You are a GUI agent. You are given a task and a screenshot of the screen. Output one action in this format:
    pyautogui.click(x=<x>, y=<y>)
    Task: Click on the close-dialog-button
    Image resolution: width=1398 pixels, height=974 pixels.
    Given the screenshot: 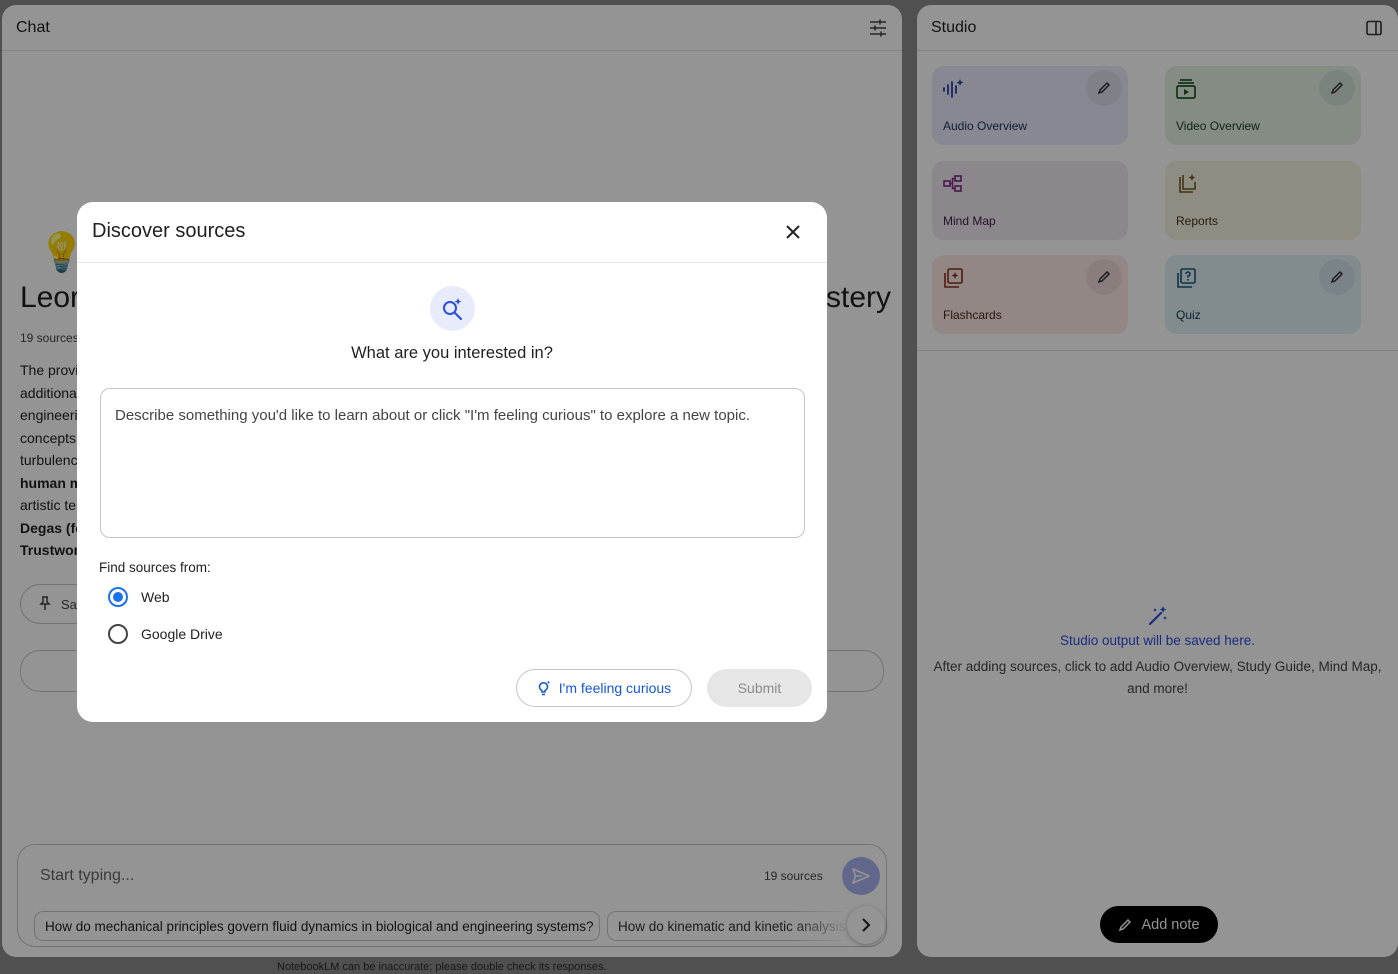 What is the action you would take?
    pyautogui.click(x=793, y=232)
    